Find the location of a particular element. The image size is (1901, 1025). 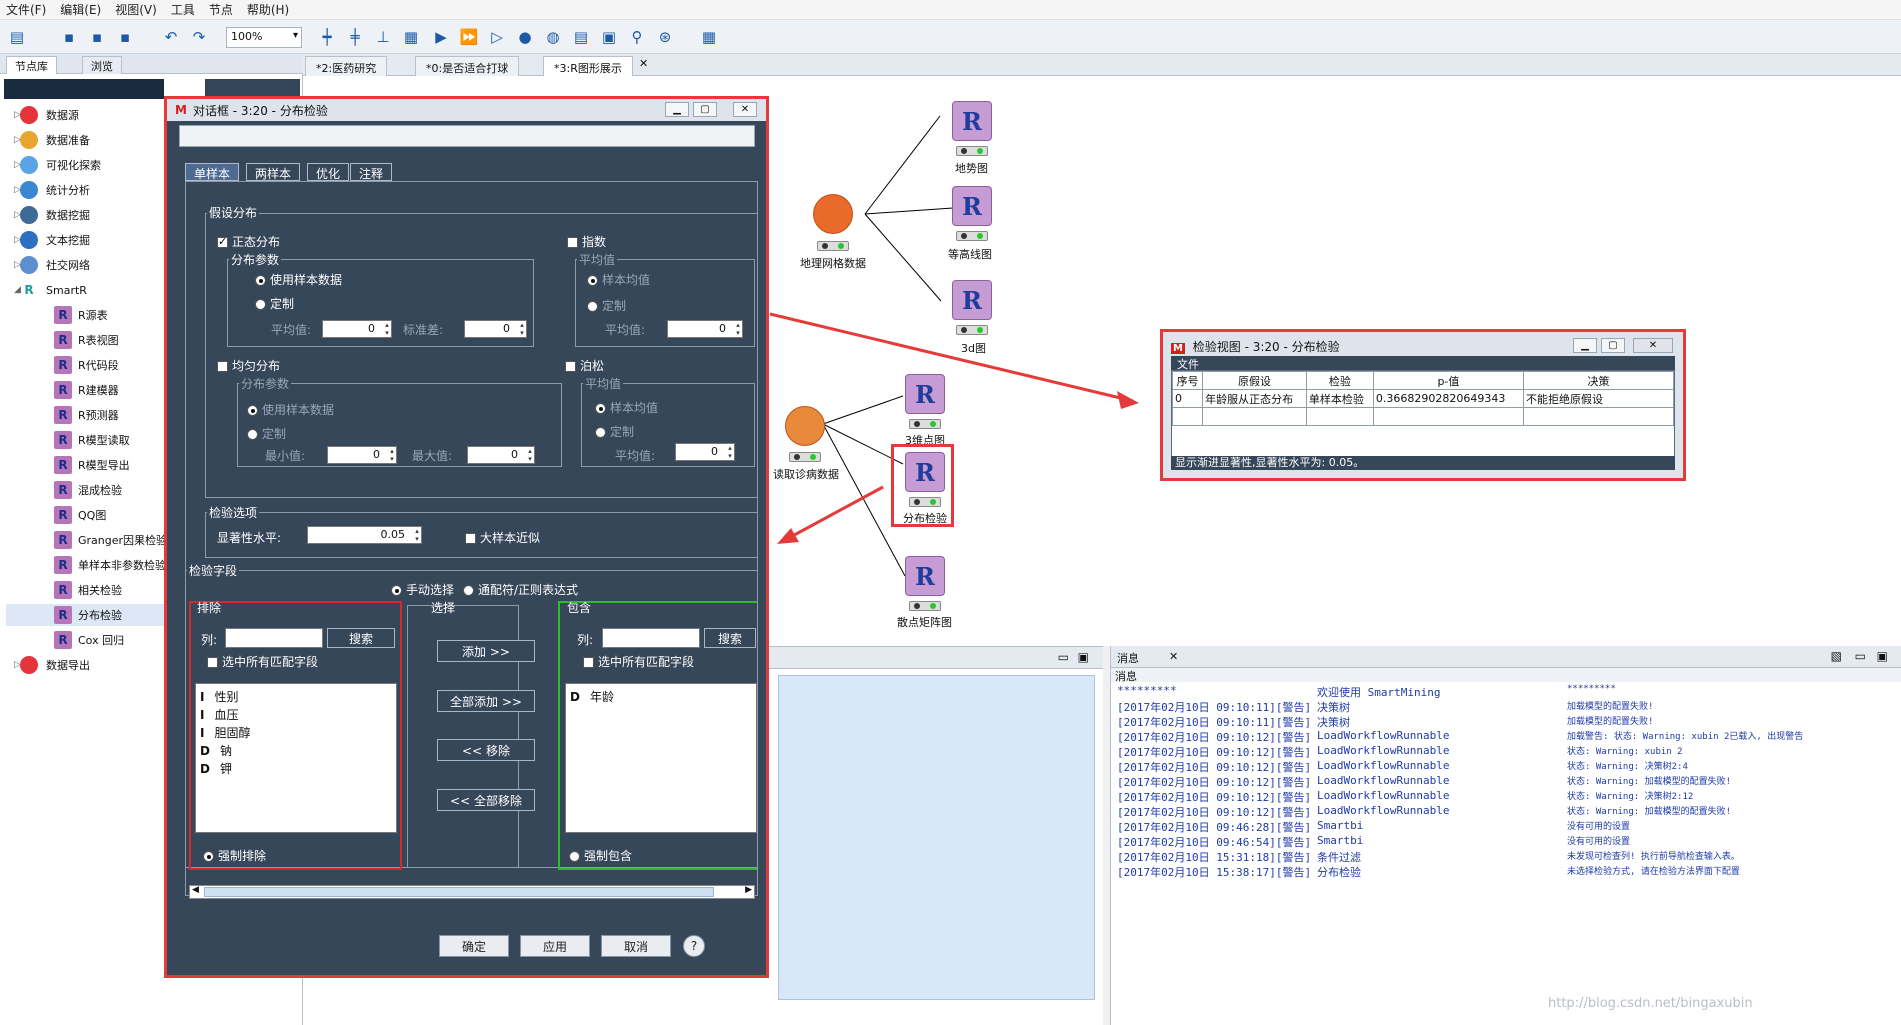

exclude-field-list: I 性别 I 血压 I 胆固醇 D钠 D钾 is located at coordinates (296, 758).